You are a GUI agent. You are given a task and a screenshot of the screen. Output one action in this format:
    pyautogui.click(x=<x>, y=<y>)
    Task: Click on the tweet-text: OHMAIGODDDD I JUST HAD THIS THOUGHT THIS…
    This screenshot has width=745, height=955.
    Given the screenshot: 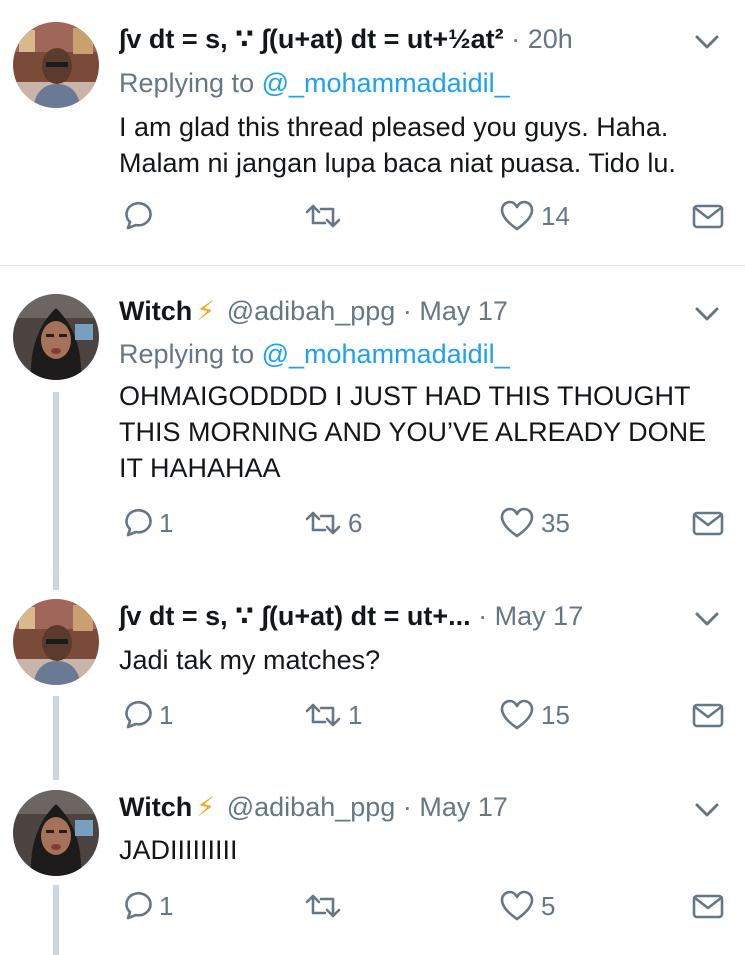 What is the action you would take?
    pyautogui.click(x=422, y=432)
    